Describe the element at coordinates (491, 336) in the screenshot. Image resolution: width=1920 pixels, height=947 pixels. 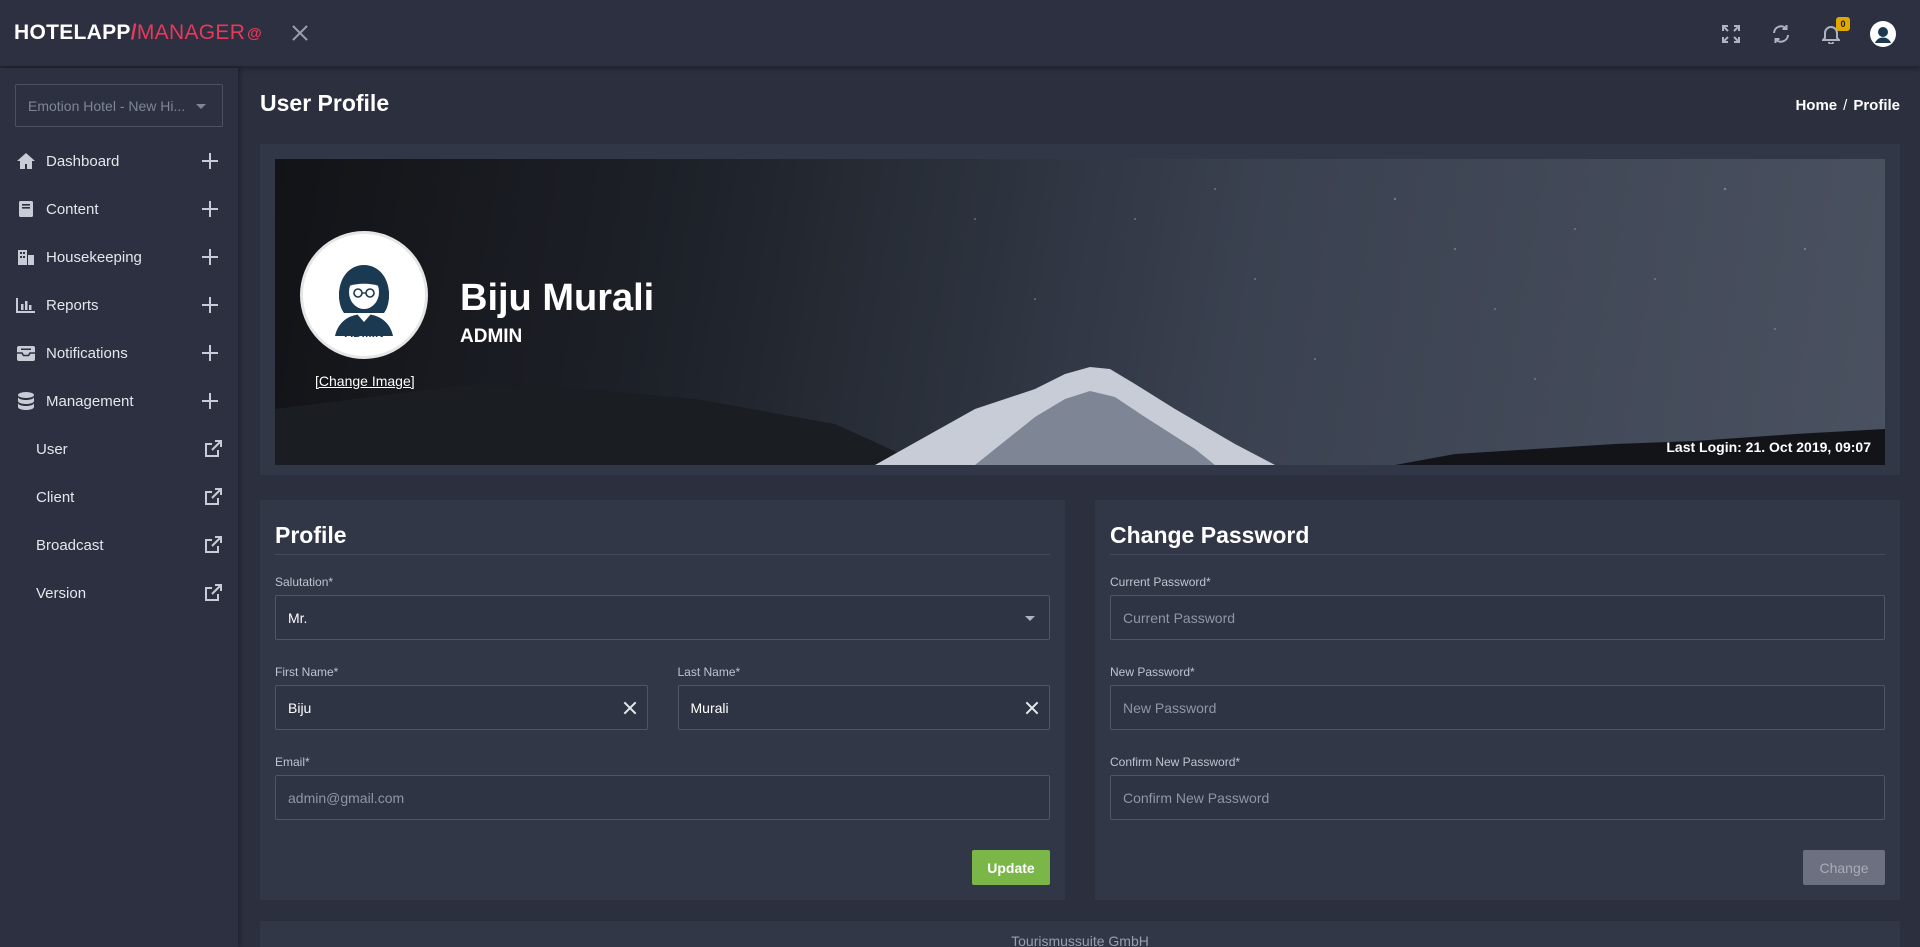
I see `user-role: ADMIN` at that location.